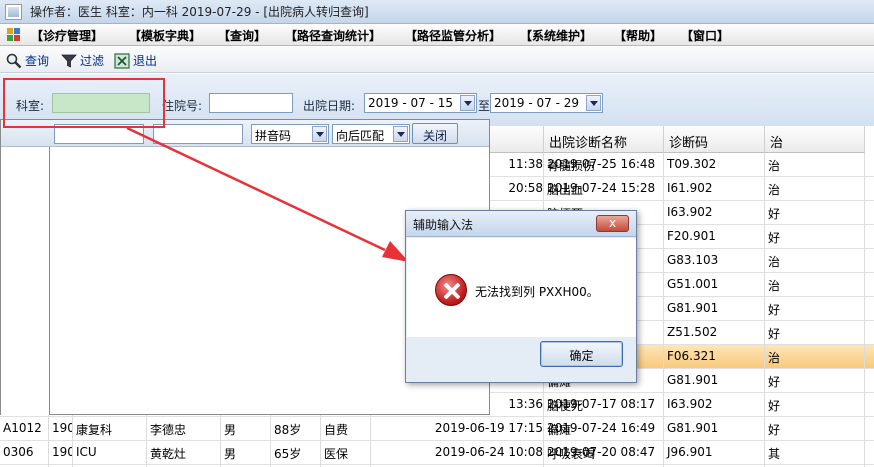 This screenshot has height=467, width=874. I want to click on table-cell: 脊髓损伤, so click(604, 165).